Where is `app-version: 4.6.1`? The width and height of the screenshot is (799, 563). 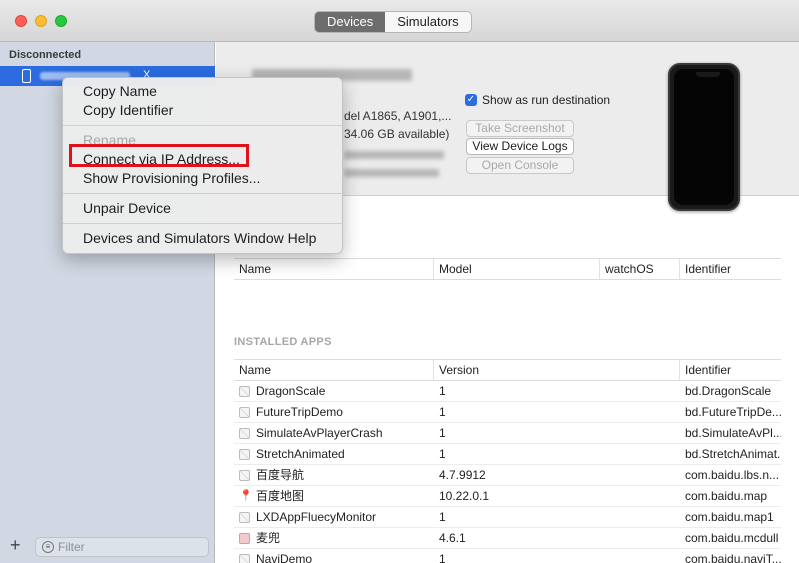 app-version: 4.6.1 is located at coordinates (452, 538).